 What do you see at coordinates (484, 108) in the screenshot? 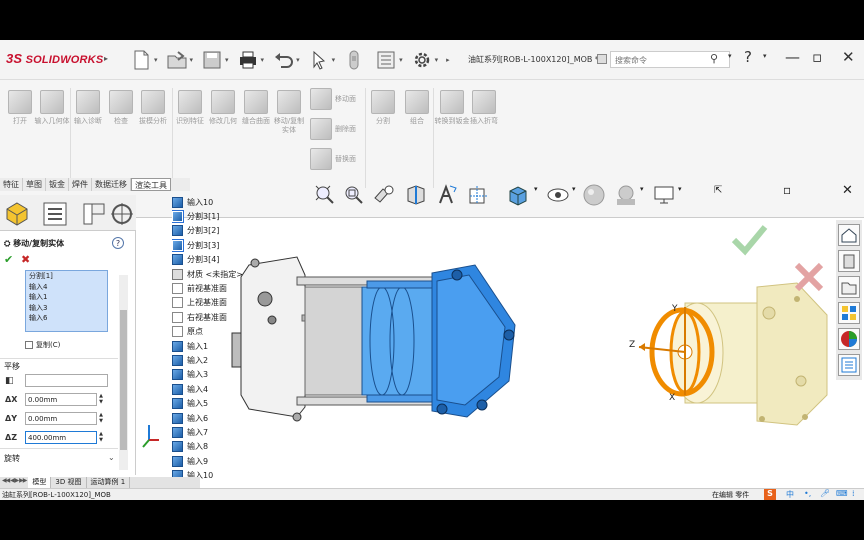
I see `ribbon-insert-bends-button: 插入折弯` at bounding box center [484, 108].